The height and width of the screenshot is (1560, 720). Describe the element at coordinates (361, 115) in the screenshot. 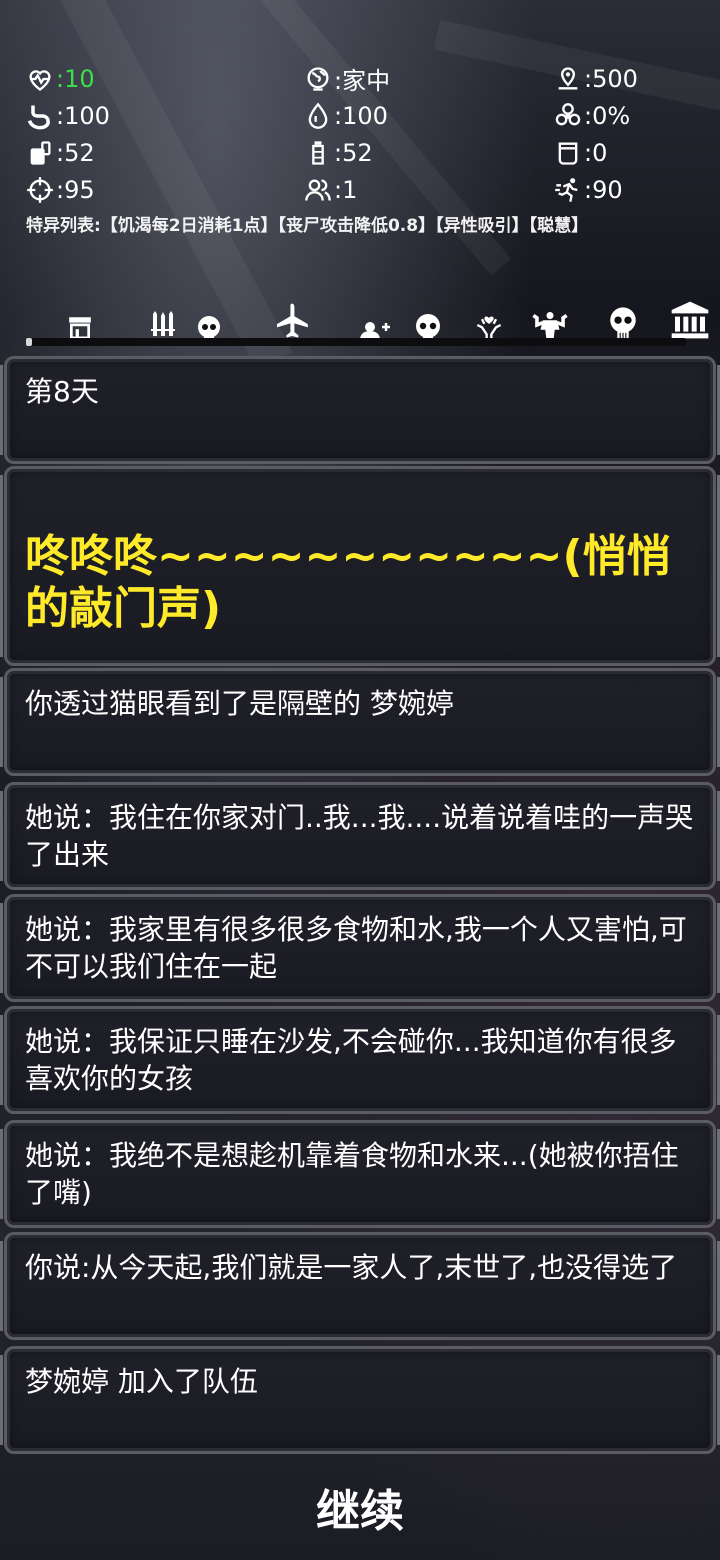

I see `thirst-value: :100` at that location.